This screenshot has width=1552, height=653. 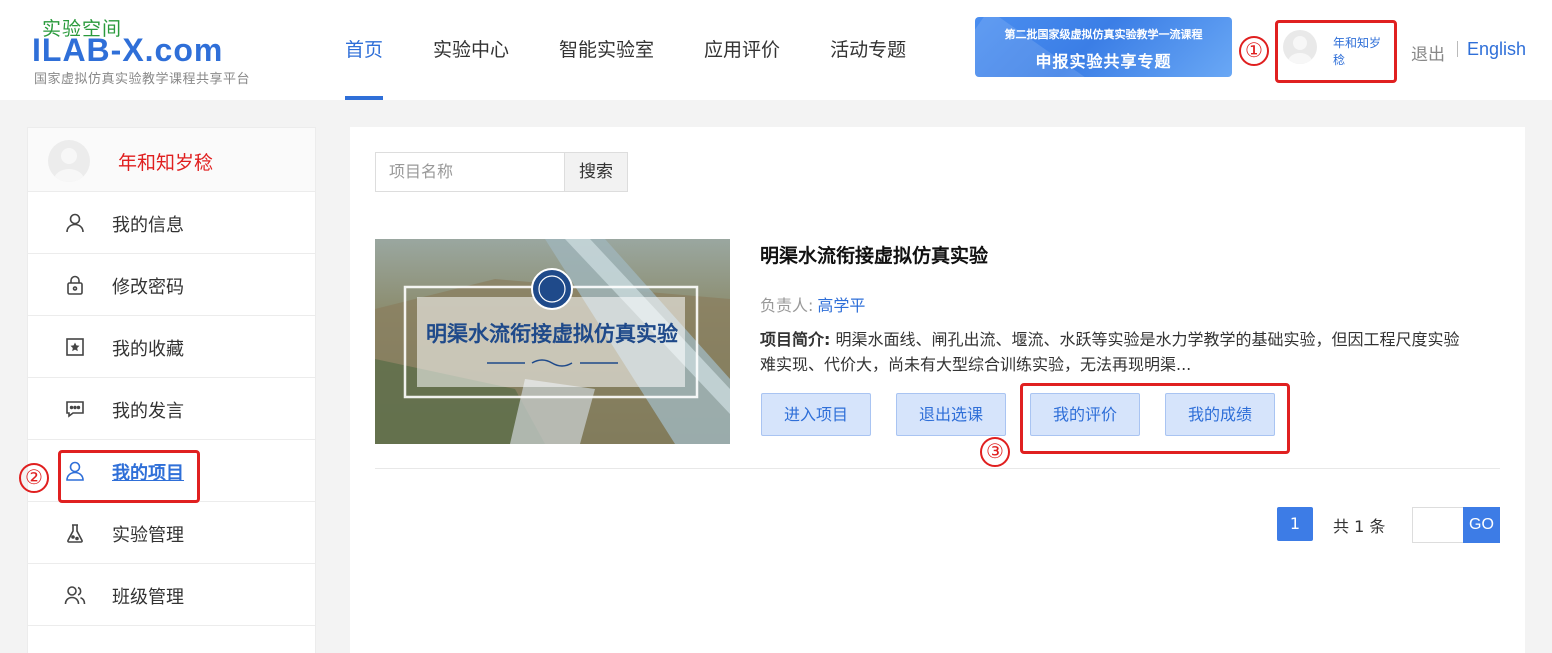 What do you see at coordinates (75, 409) in the screenshot?
I see `message-icon` at bounding box center [75, 409].